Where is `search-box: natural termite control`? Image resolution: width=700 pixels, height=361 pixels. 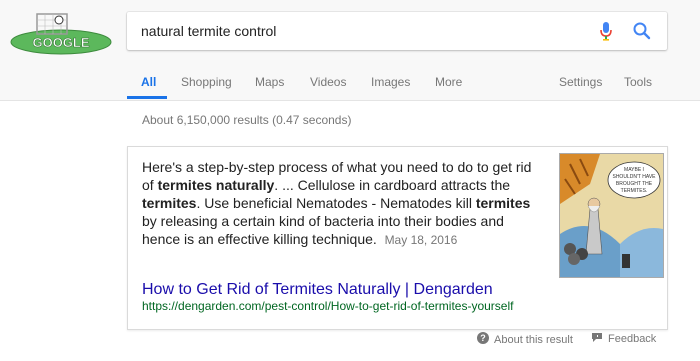 search-box: natural termite control is located at coordinates (397, 31).